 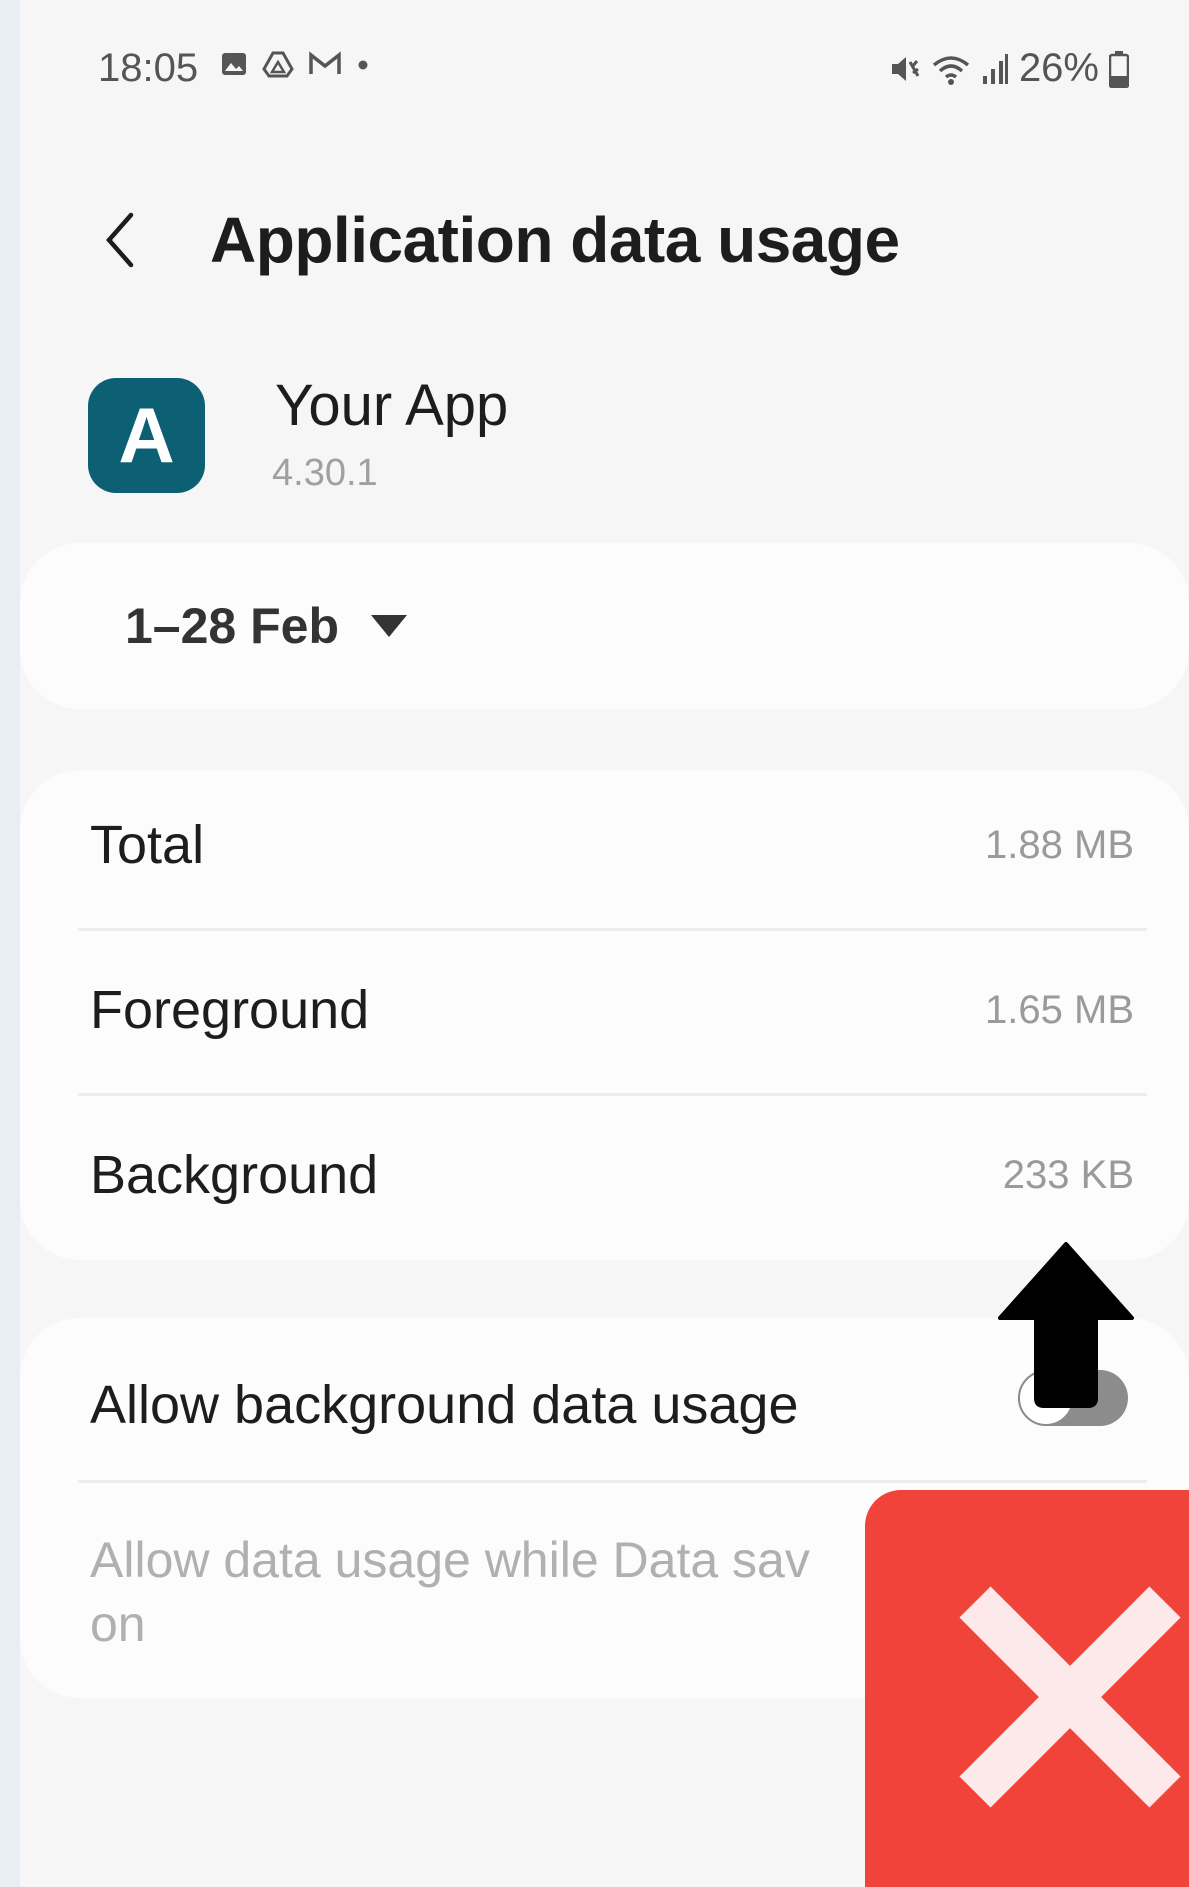 I want to click on date-range-dropdown: 1–28 Feb, so click(x=266, y=626).